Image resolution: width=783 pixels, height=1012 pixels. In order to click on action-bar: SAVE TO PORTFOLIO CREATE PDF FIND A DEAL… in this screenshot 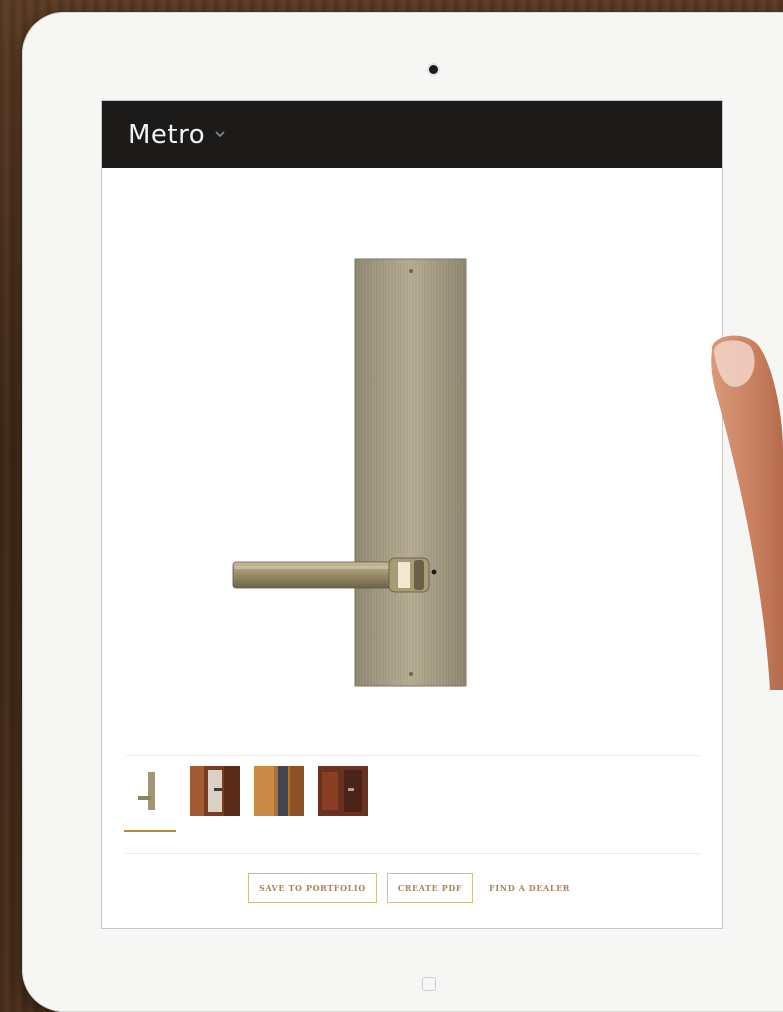, I will do `click(412, 888)`.